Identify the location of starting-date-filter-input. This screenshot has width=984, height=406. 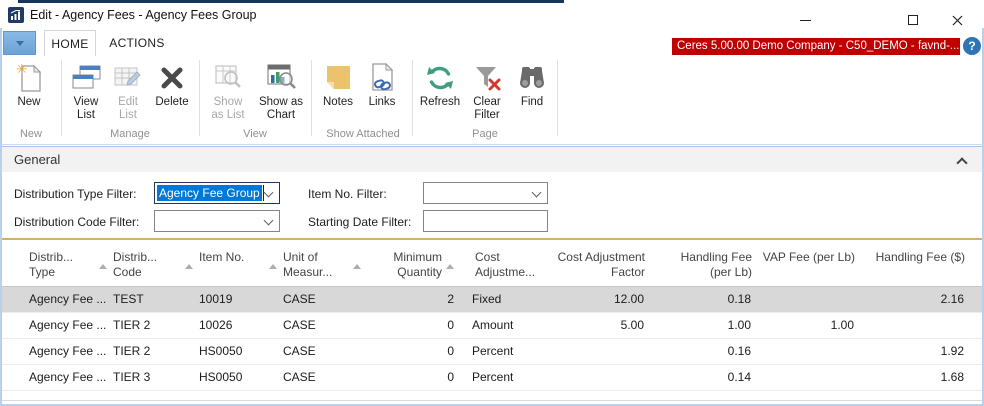
(485, 221).